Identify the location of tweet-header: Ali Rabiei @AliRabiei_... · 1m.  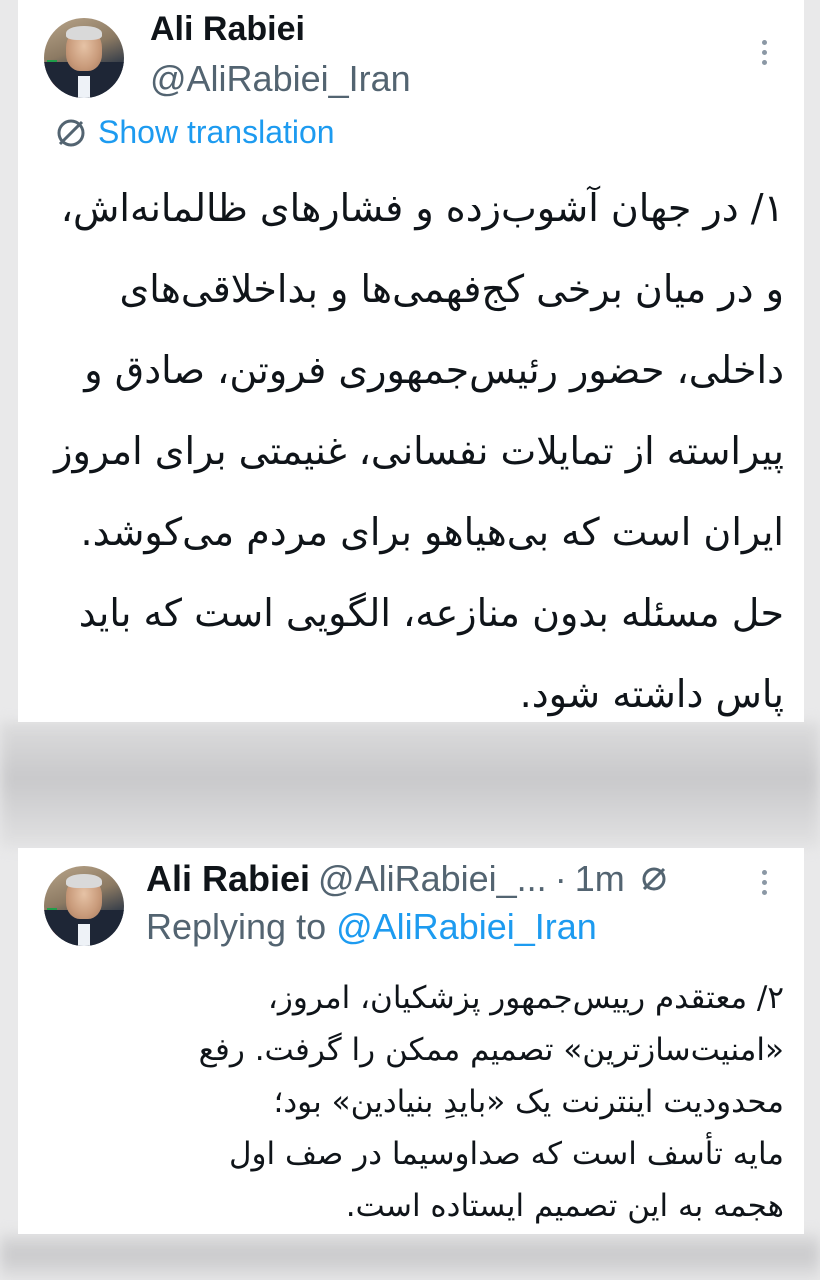
(407, 879).